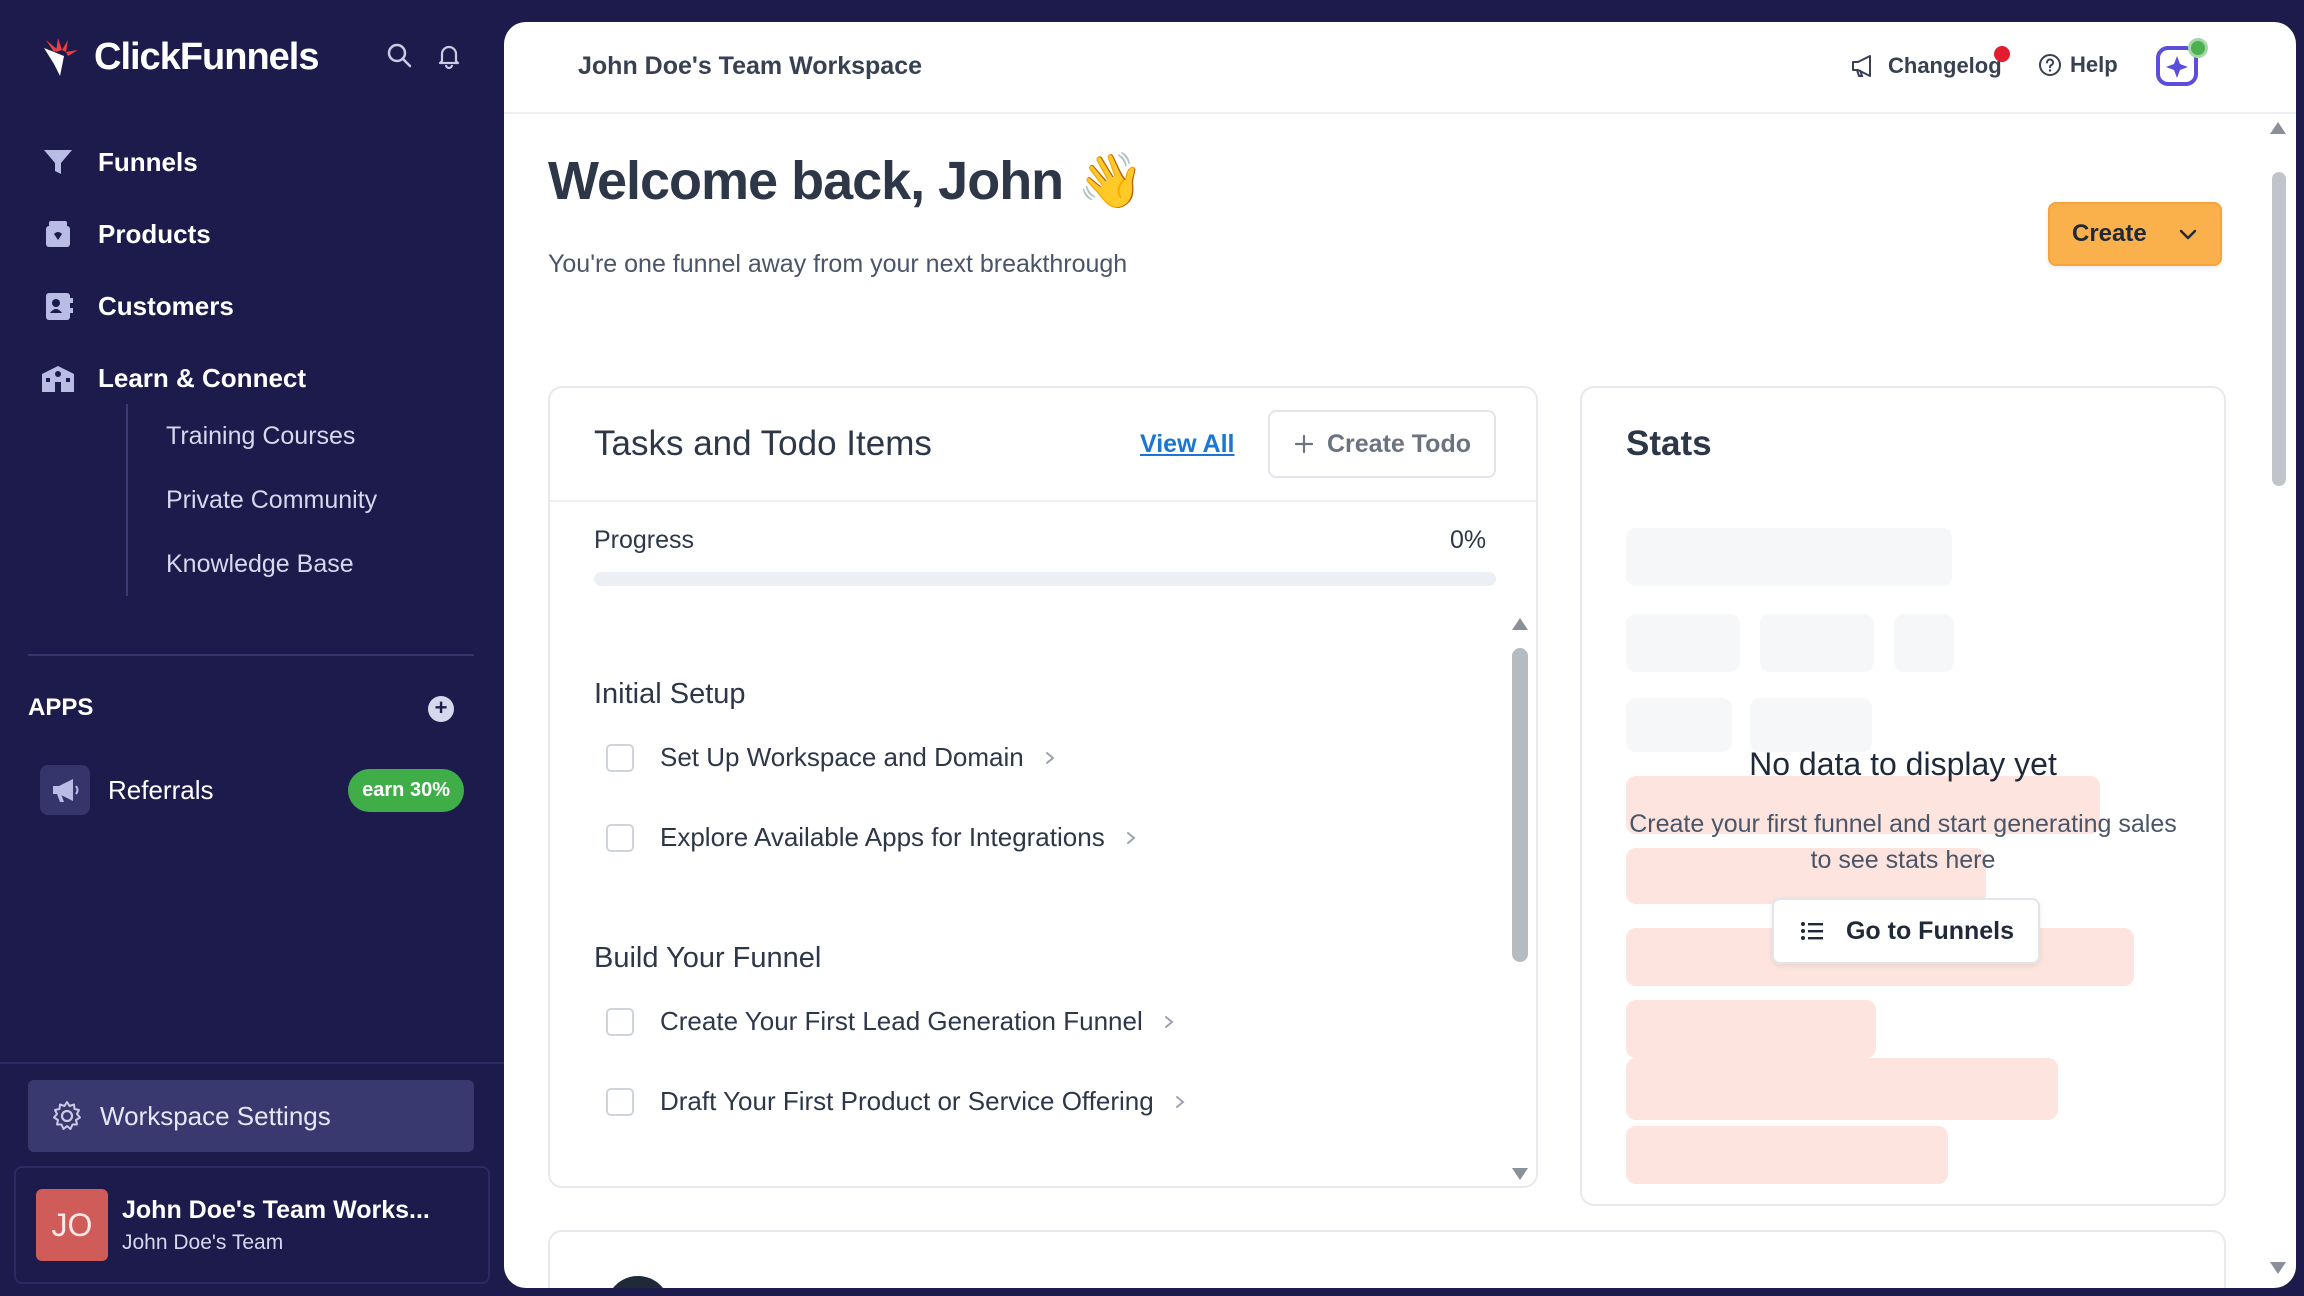 This screenshot has height=1296, width=2304. Describe the element at coordinates (2279, 329) in the screenshot. I see `page-scrollbar-thumb` at that location.